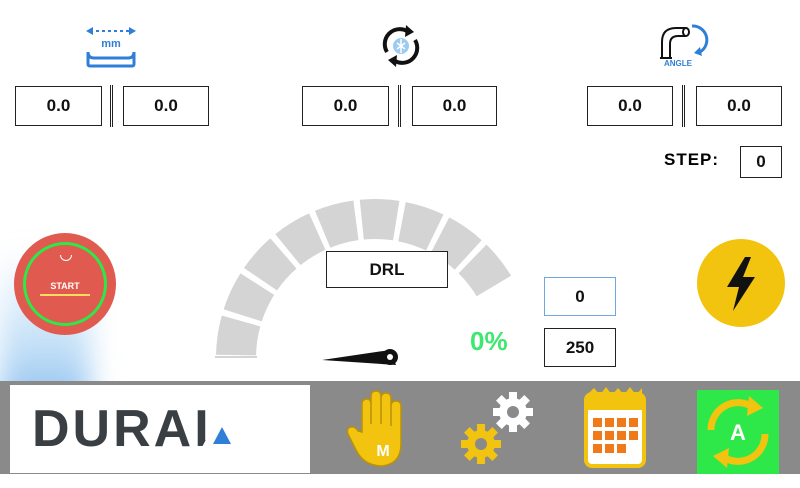 The image size is (800, 488). I want to click on start-underline, so click(65, 295).